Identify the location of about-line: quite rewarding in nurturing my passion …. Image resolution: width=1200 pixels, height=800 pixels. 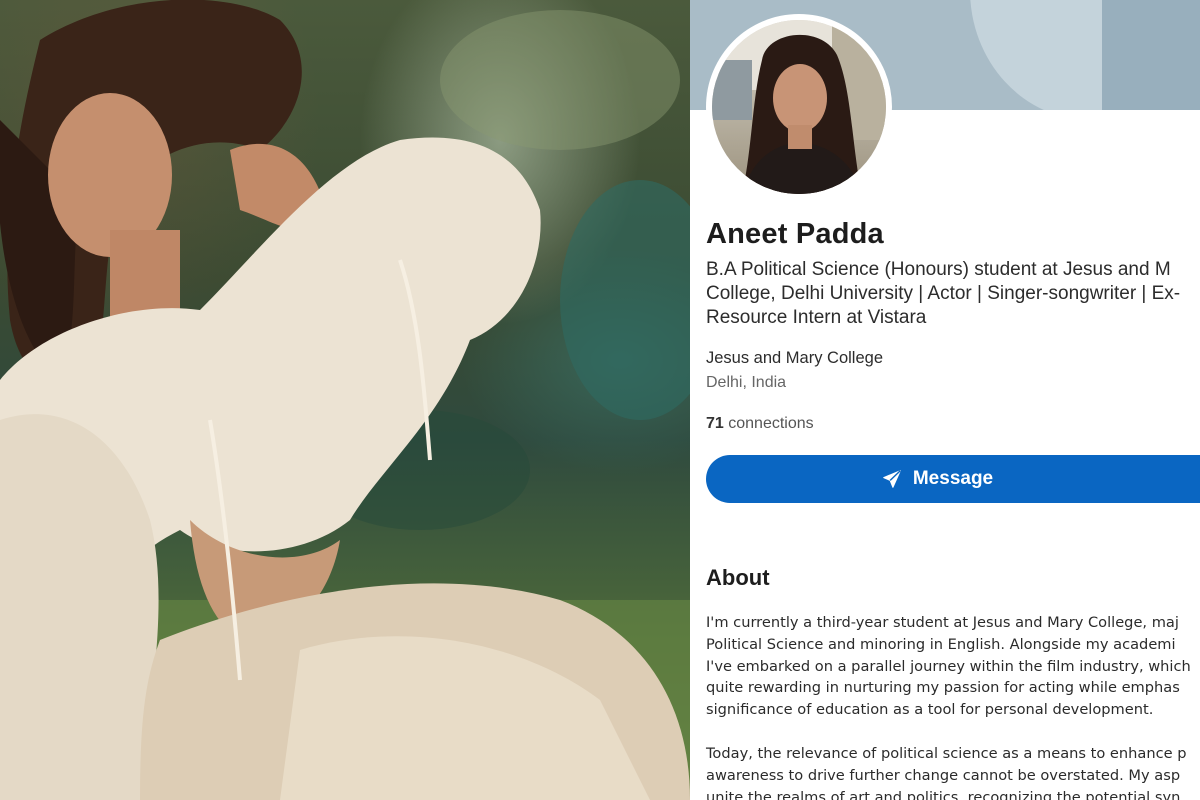
(943, 688).